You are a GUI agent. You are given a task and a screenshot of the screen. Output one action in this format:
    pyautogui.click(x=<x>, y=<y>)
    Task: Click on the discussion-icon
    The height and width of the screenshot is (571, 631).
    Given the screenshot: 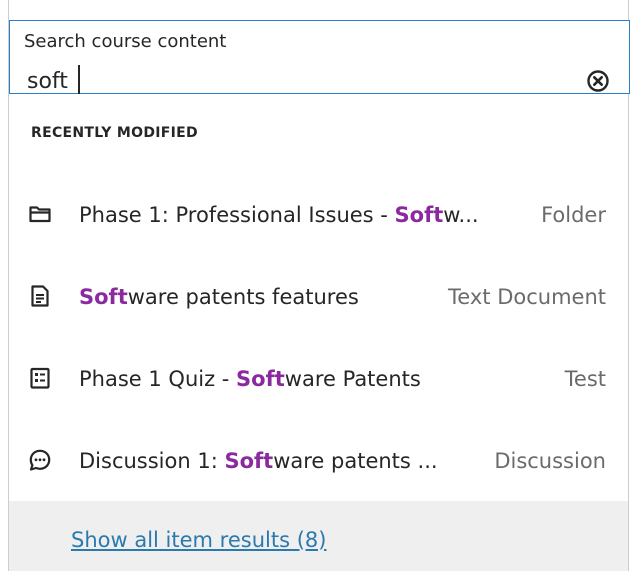 What is the action you would take?
    pyautogui.click(x=40, y=460)
    